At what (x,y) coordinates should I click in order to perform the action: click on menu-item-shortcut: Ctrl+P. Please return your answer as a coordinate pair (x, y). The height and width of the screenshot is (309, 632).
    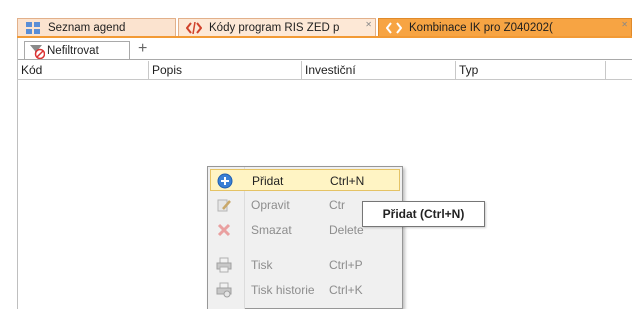
    Looking at the image, I should click on (346, 265).